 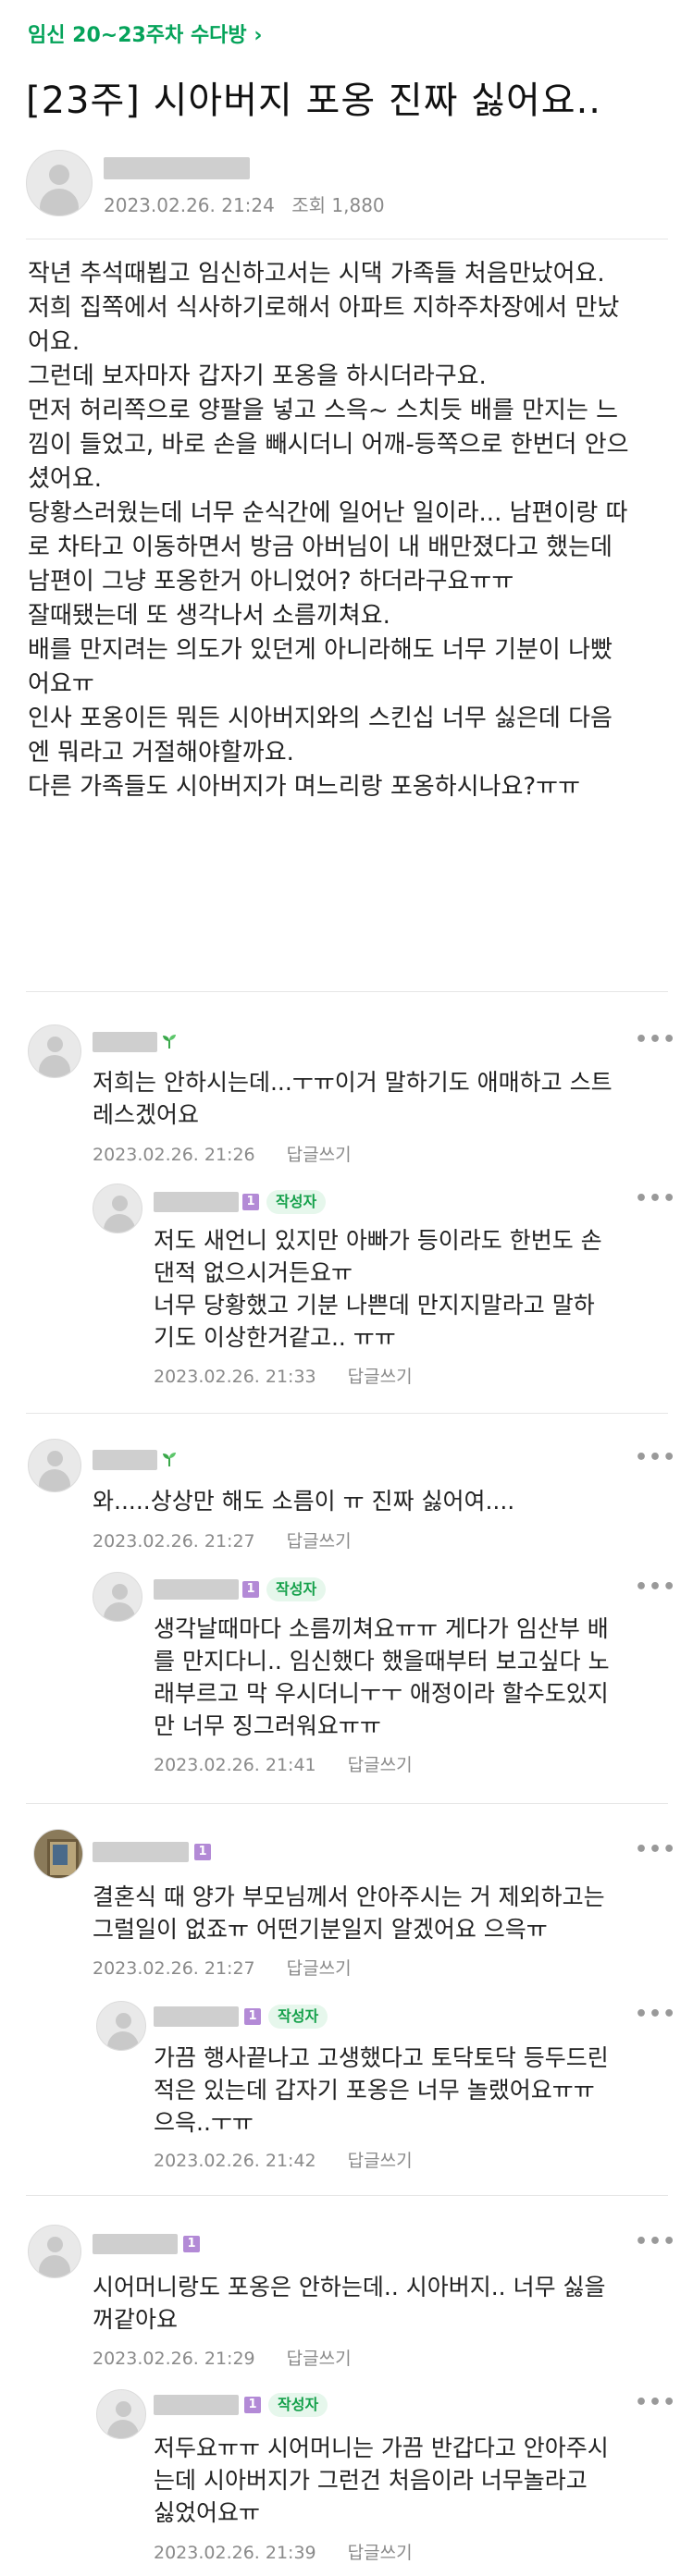 What do you see at coordinates (174, 2359) in the screenshot?
I see `comment-date: 2023.02.26. 21:29` at bounding box center [174, 2359].